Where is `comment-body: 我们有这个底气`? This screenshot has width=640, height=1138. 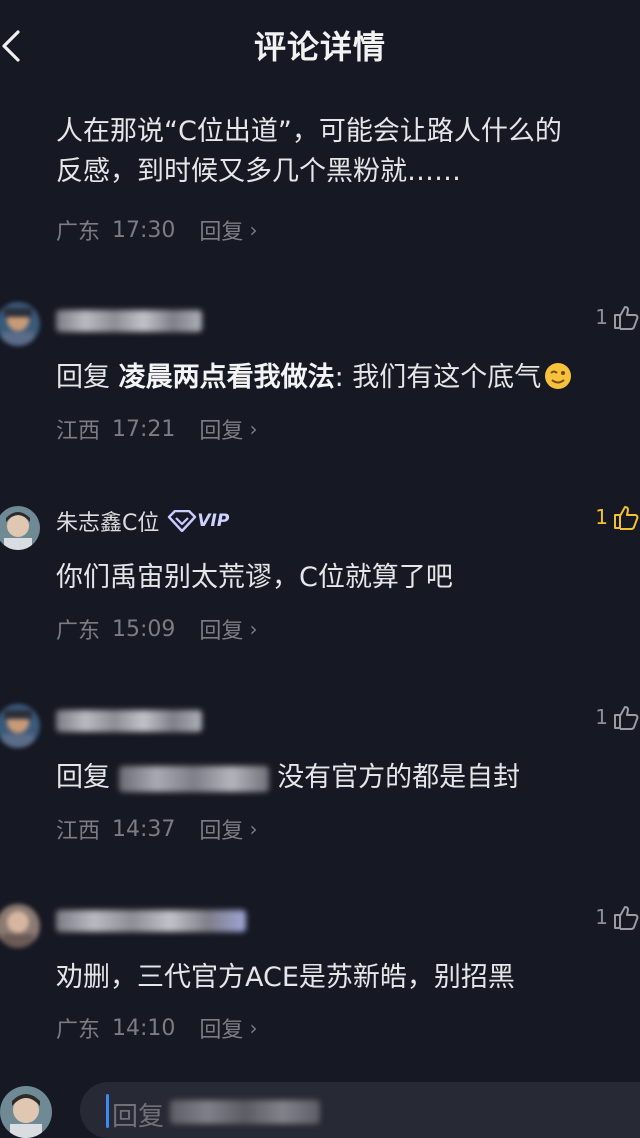 comment-body: 我们有这个底气 is located at coordinates (447, 377).